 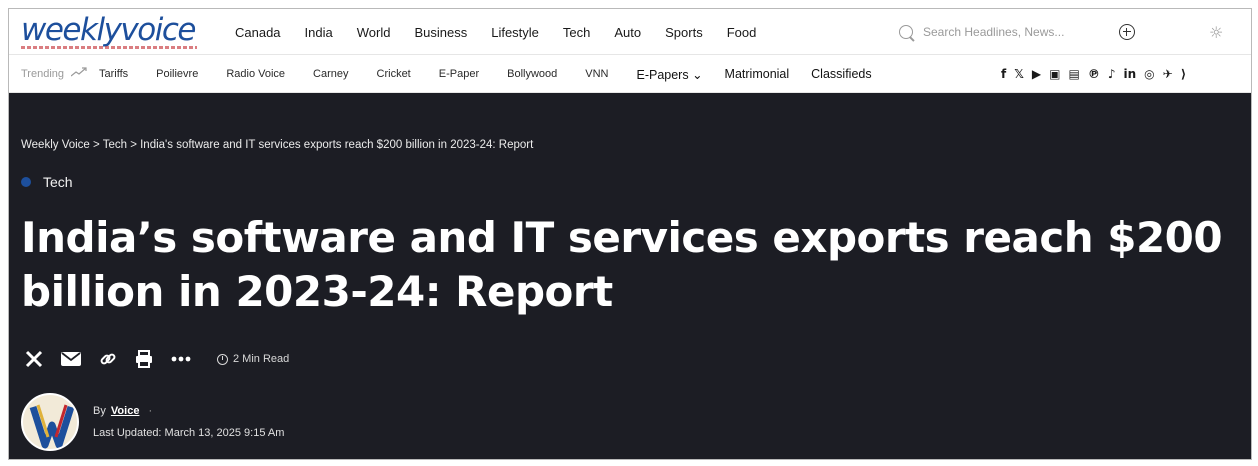 What do you see at coordinates (1130, 74) in the screenshot?
I see `linkedin-icon: in` at bounding box center [1130, 74].